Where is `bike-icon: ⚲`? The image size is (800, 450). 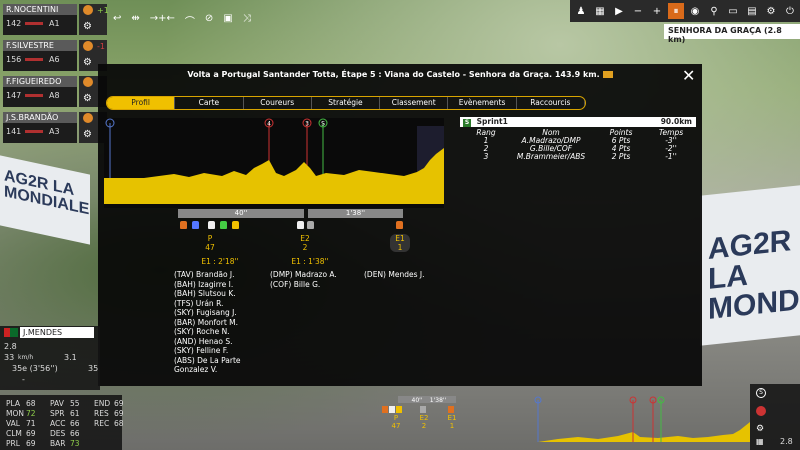 bike-icon: ⚲ is located at coordinates (714, 11).